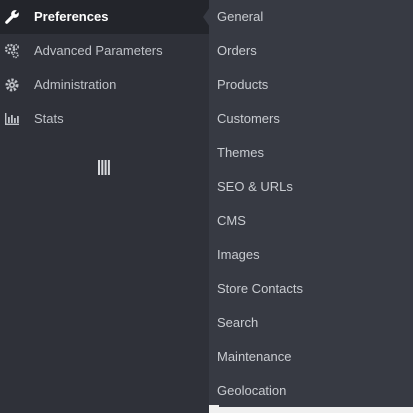  I want to click on sidebar-item-label: Administration, so click(75, 84).